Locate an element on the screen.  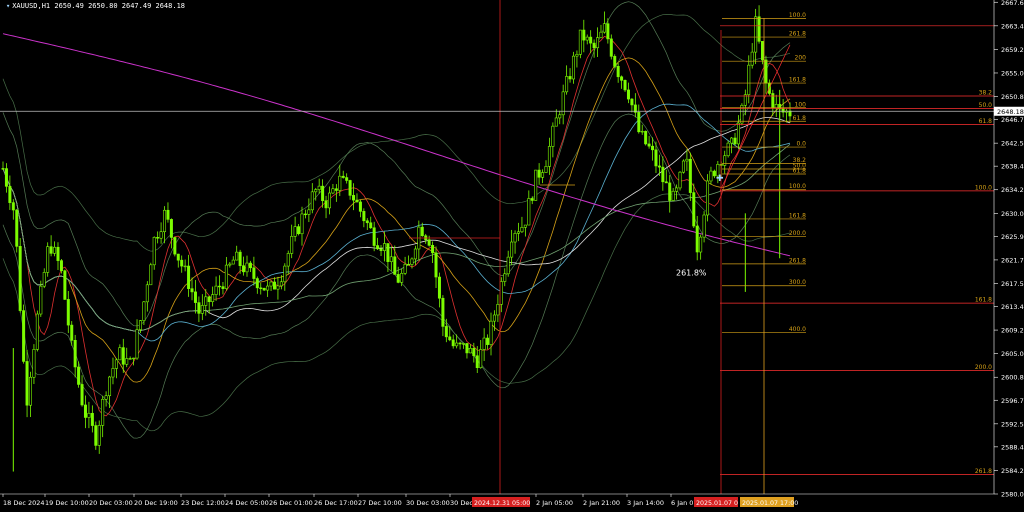
fib-level-label: 38.2 is located at coordinates (986, 92).